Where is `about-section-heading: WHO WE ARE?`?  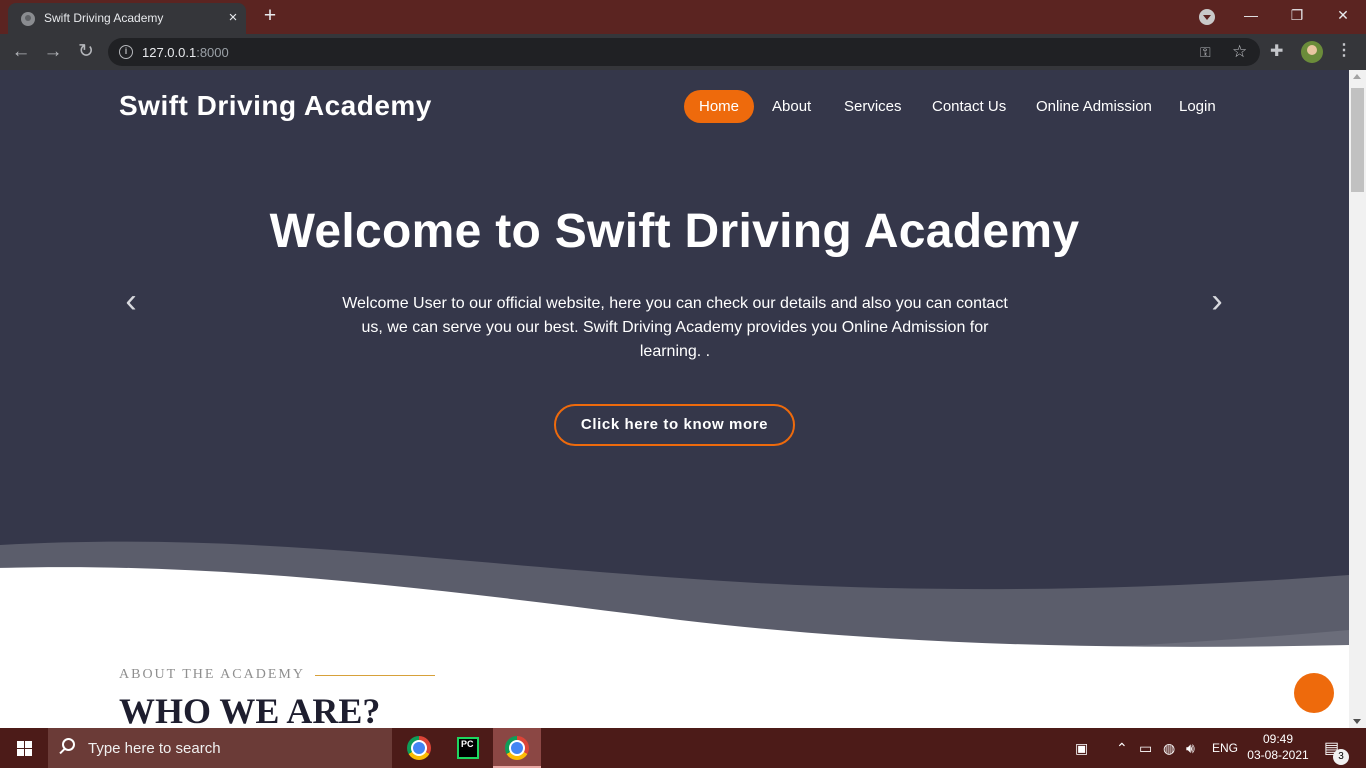
about-section-heading: WHO WE ARE? is located at coordinates (250, 709).